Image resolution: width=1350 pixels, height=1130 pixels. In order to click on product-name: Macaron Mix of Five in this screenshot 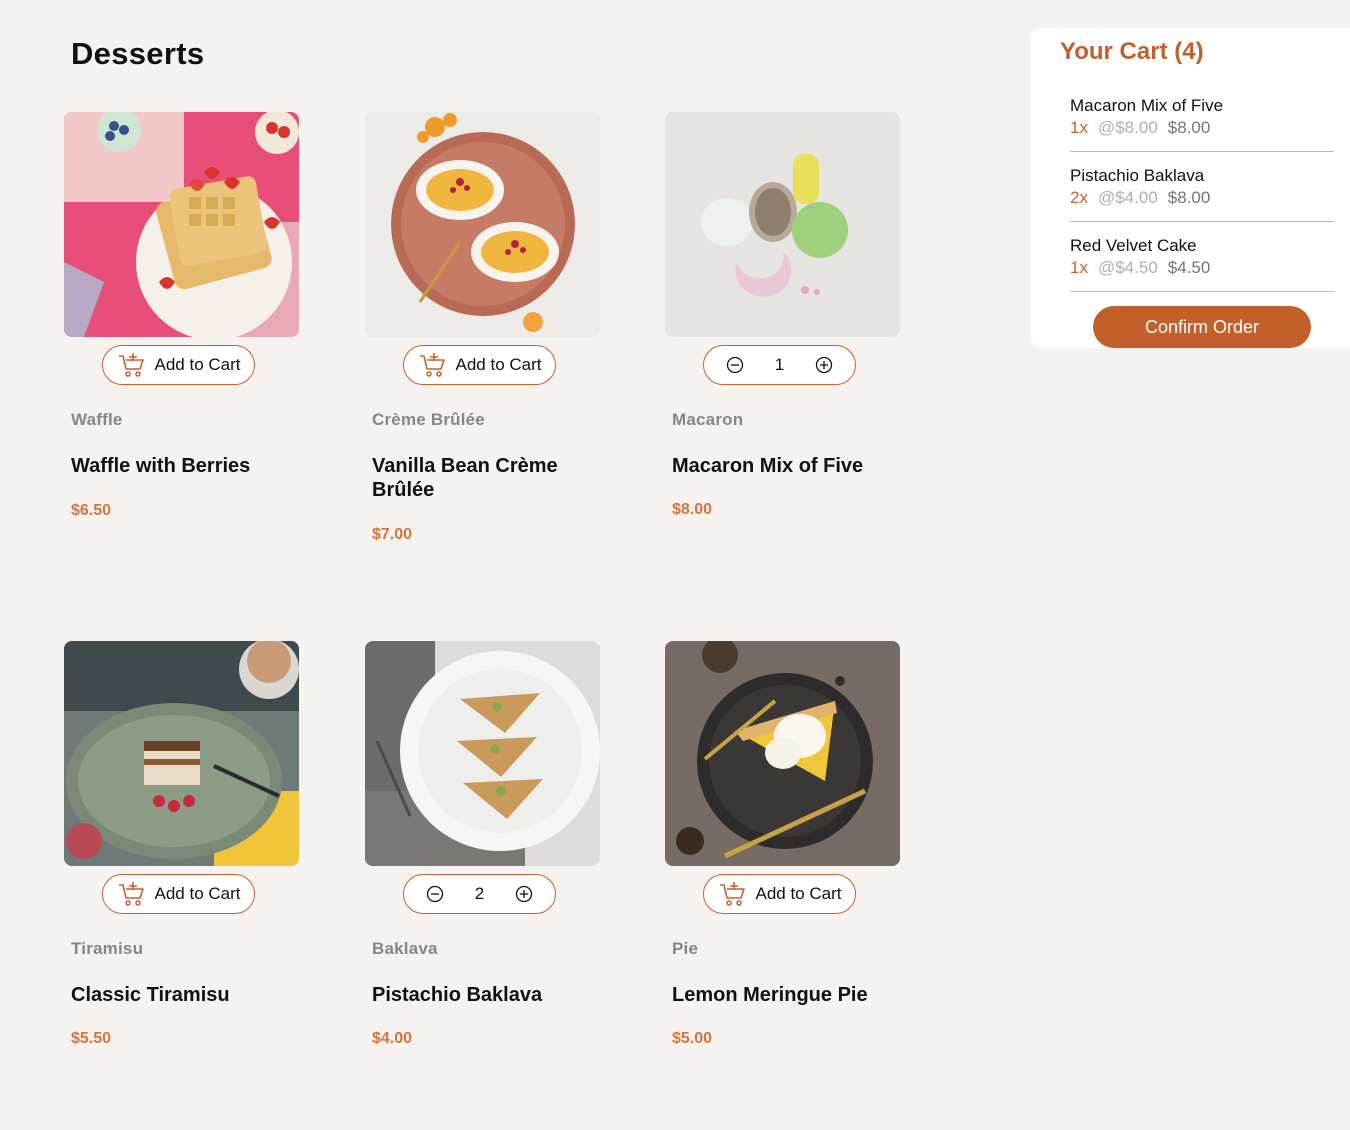, I will do `click(768, 466)`.